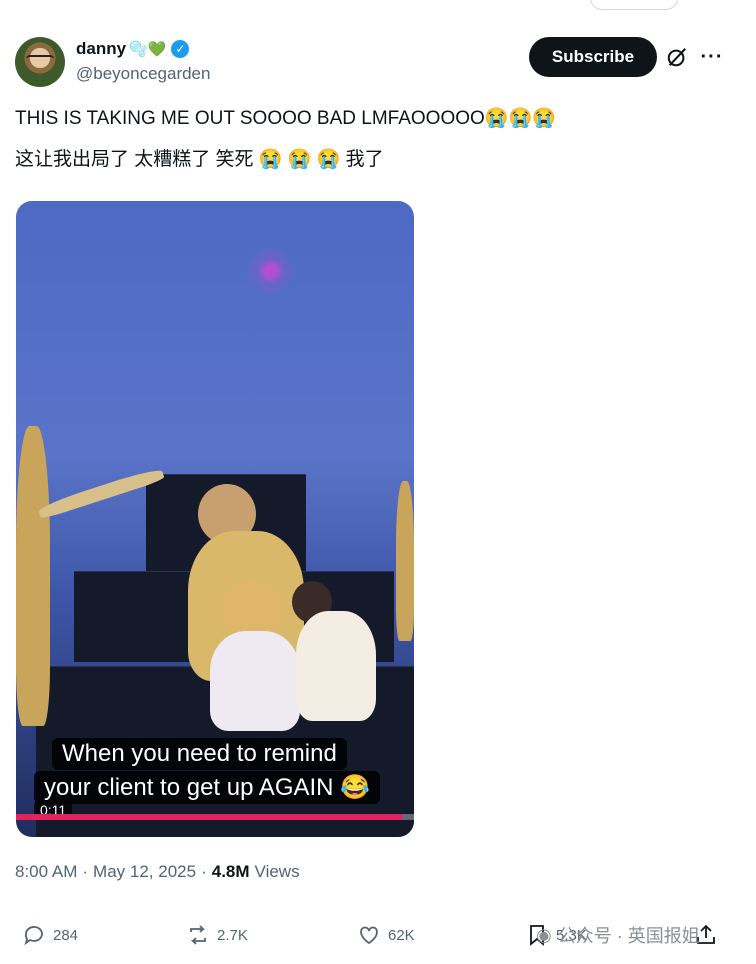 The image size is (756, 964). What do you see at coordinates (199, 754) in the screenshot?
I see `video-caption-line-1: When you need to remind` at bounding box center [199, 754].